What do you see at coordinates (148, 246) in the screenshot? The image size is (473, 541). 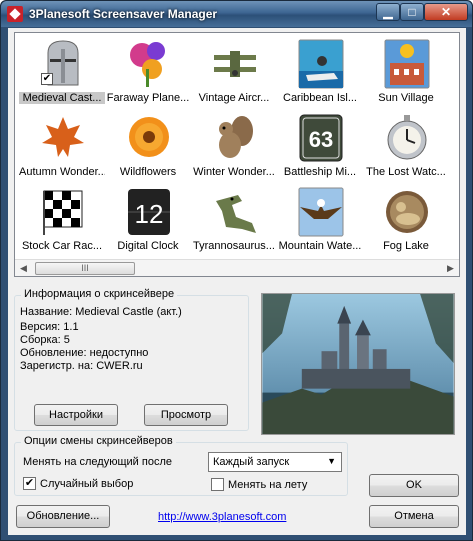 I see `gallery-item-label: Digital Clock` at bounding box center [148, 246].